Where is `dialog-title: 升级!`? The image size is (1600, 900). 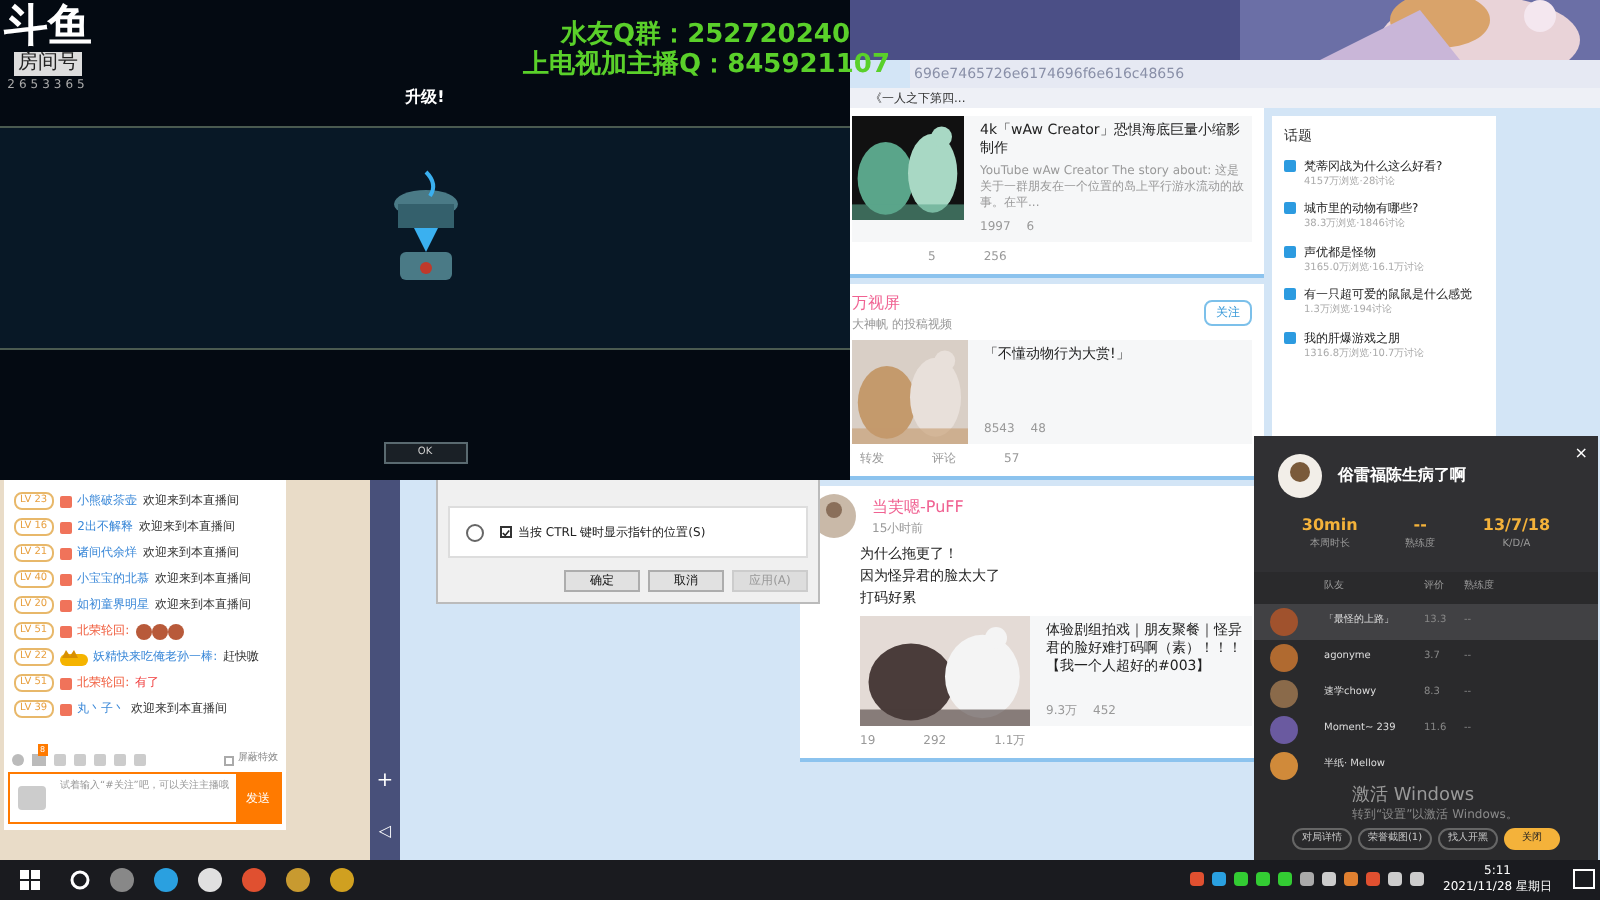
dialog-title: 升级! is located at coordinates (425, 98).